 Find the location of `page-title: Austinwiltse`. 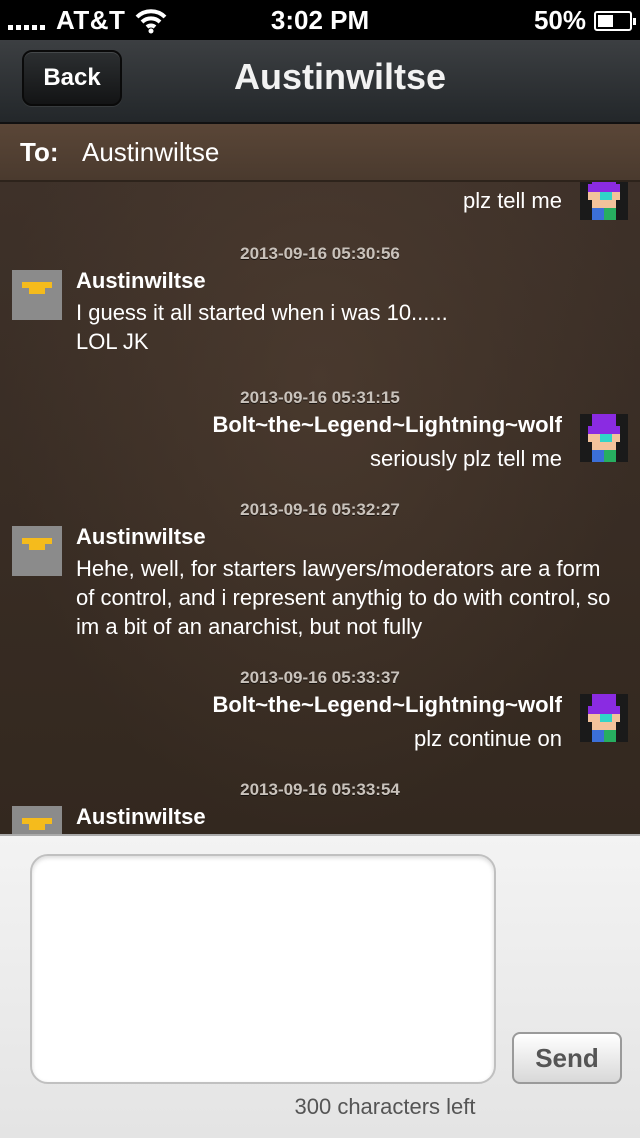

page-title: Austinwiltse is located at coordinates (340, 76).